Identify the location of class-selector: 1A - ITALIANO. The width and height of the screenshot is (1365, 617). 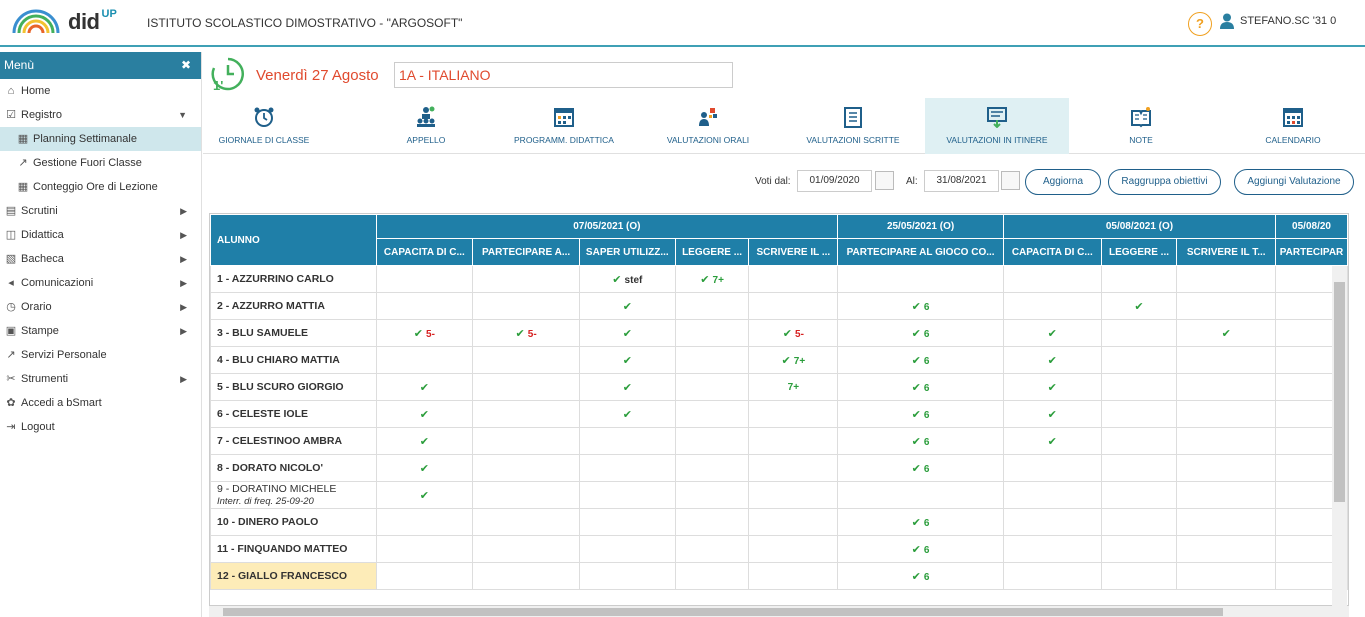
(563, 75).